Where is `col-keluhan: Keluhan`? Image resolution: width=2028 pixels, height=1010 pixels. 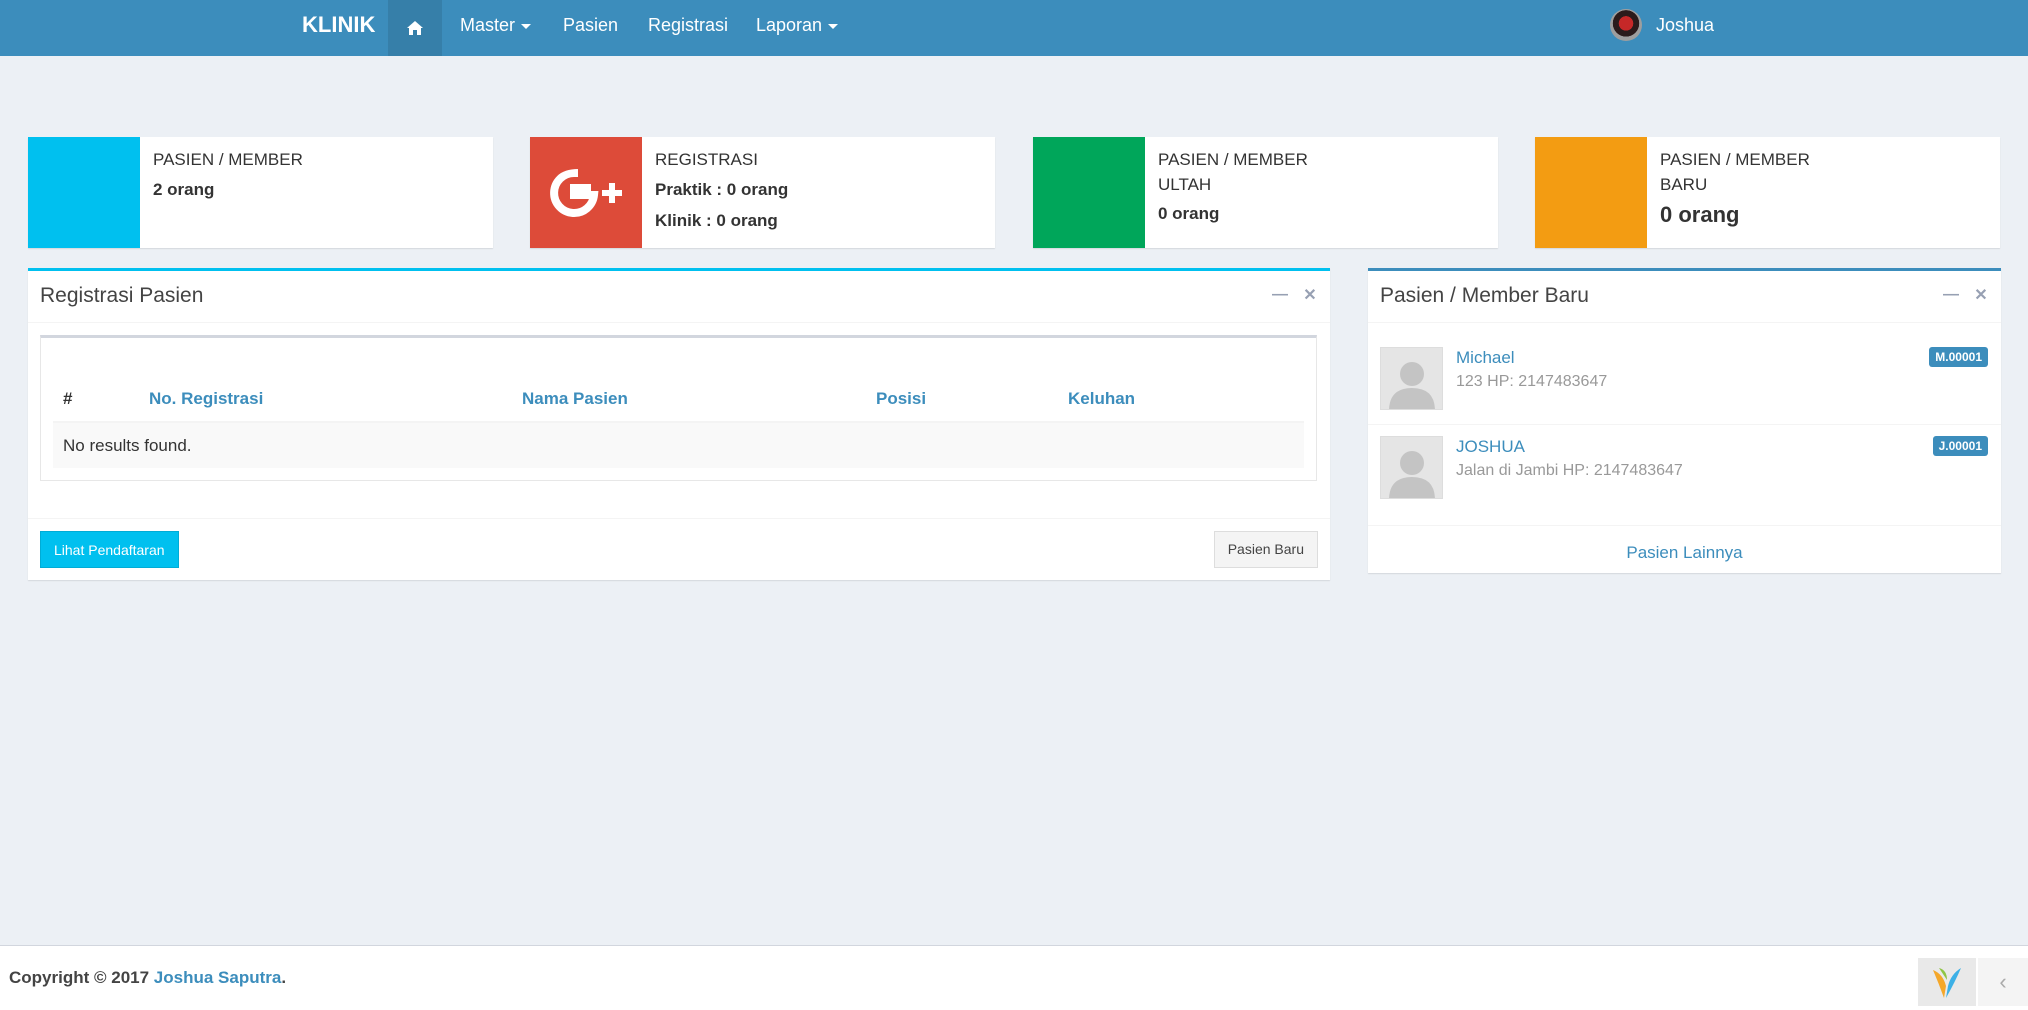
col-keluhan: Keluhan is located at coordinates (1181, 399).